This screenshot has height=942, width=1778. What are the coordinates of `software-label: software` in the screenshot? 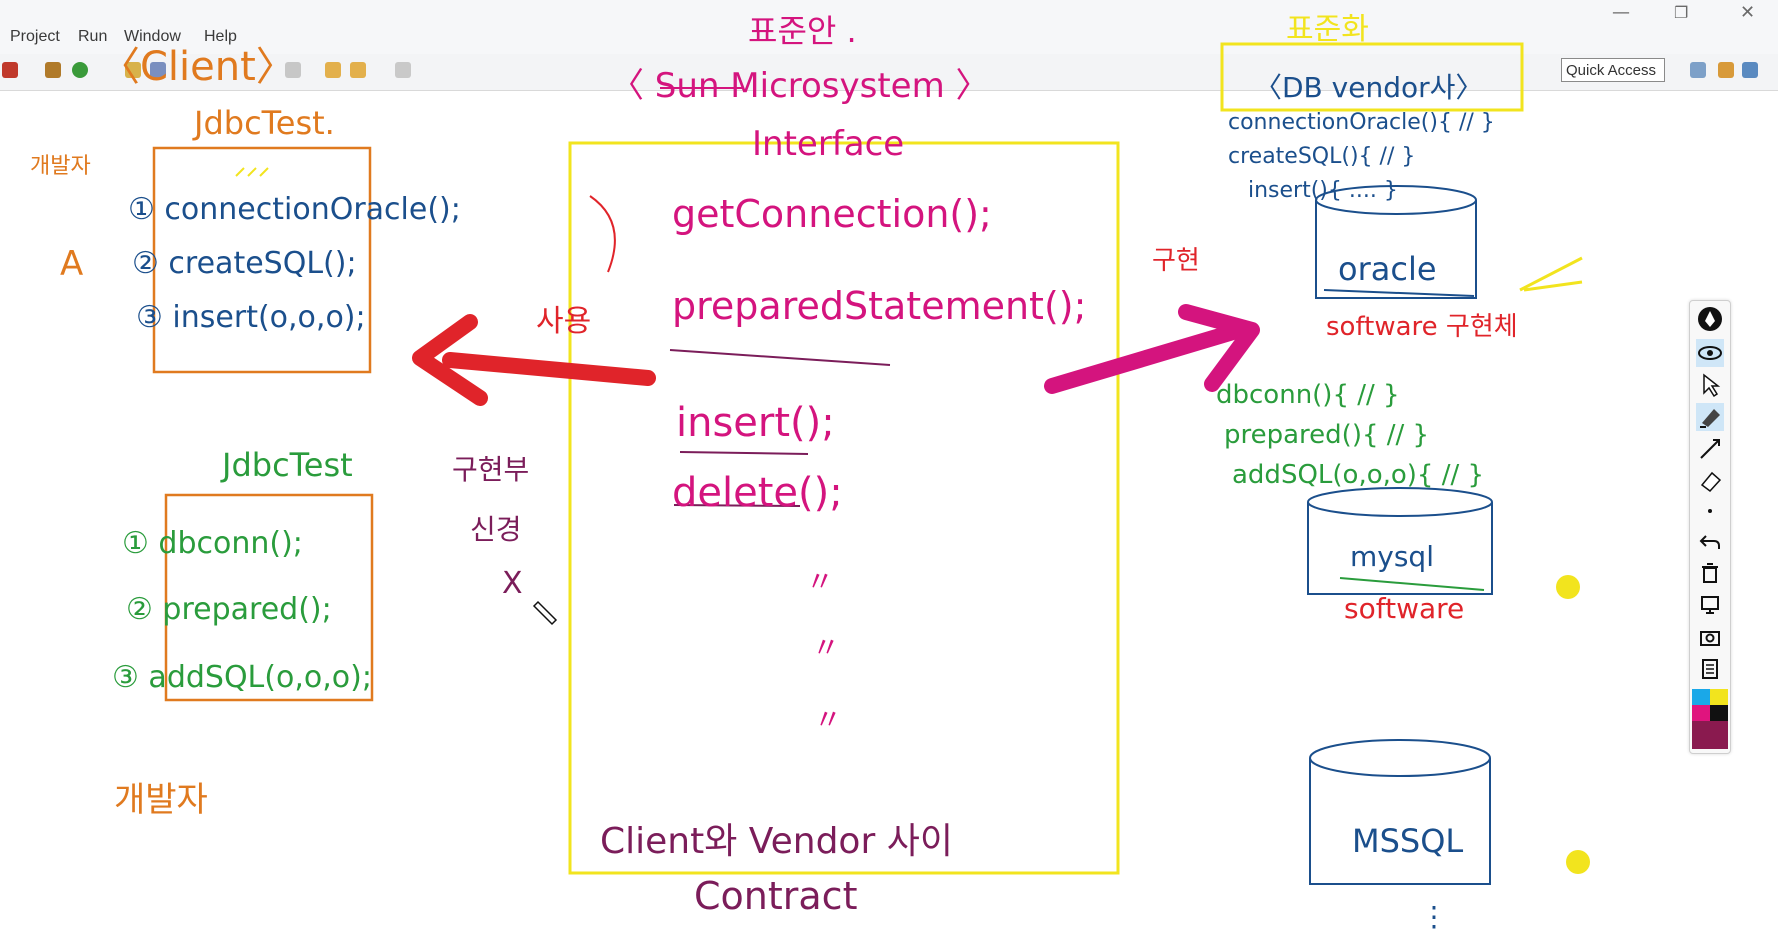 It's located at (1404, 608).